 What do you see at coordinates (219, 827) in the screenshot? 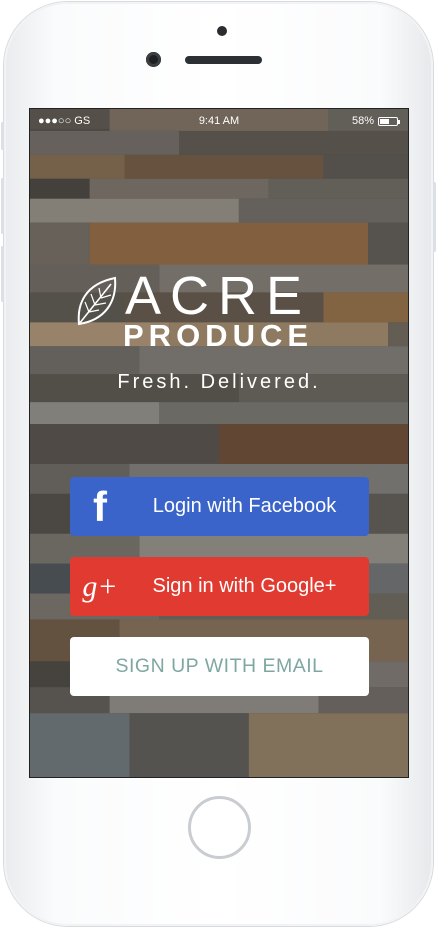
I see `home-button` at bounding box center [219, 827].